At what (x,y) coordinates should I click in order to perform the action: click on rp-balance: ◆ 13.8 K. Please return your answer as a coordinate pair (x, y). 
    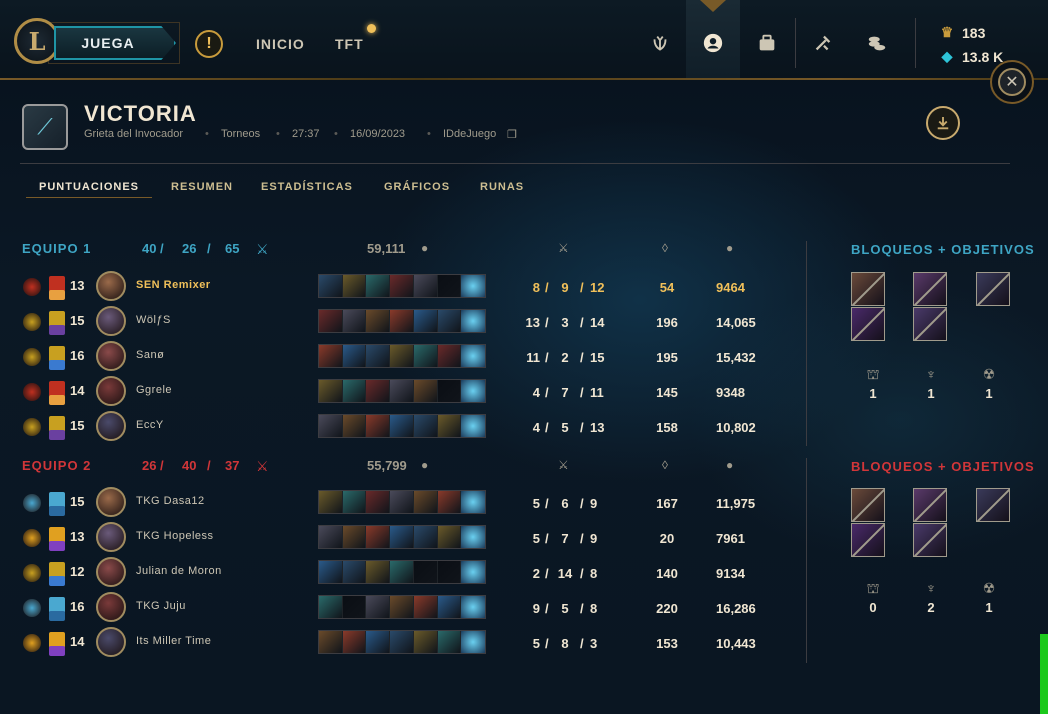
    Looking at the image, I should click on (972, 56).